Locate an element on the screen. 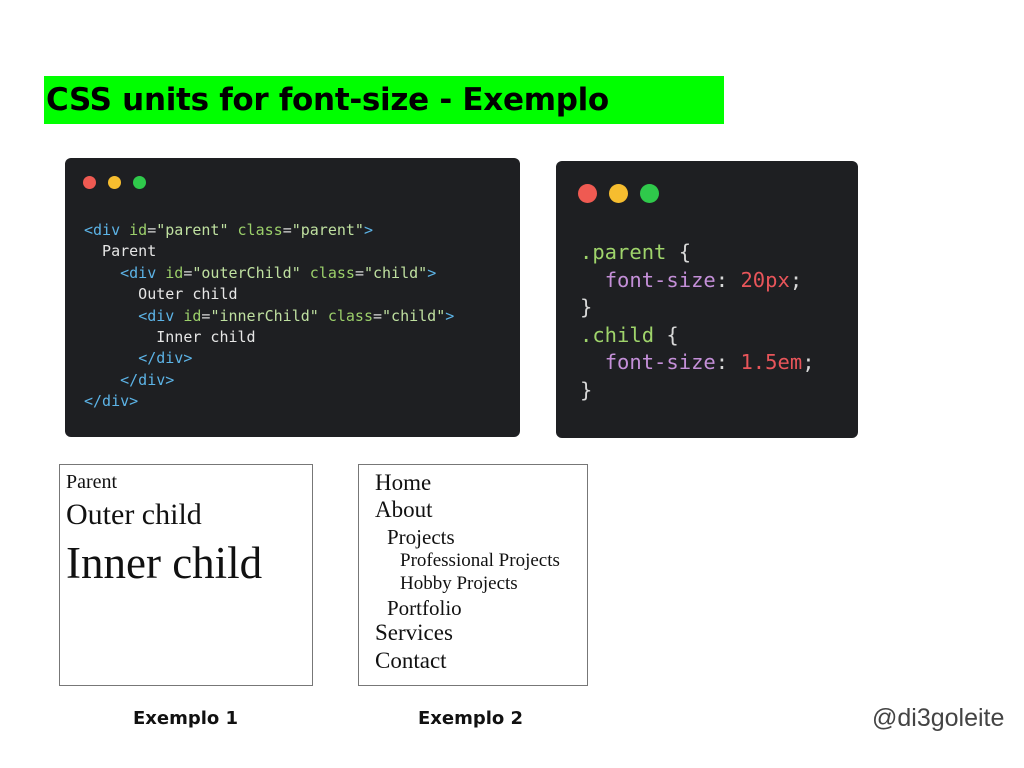 This screenshot has width=1024, height=768. nav-item-home: Home is located at coordinates (403, 482).